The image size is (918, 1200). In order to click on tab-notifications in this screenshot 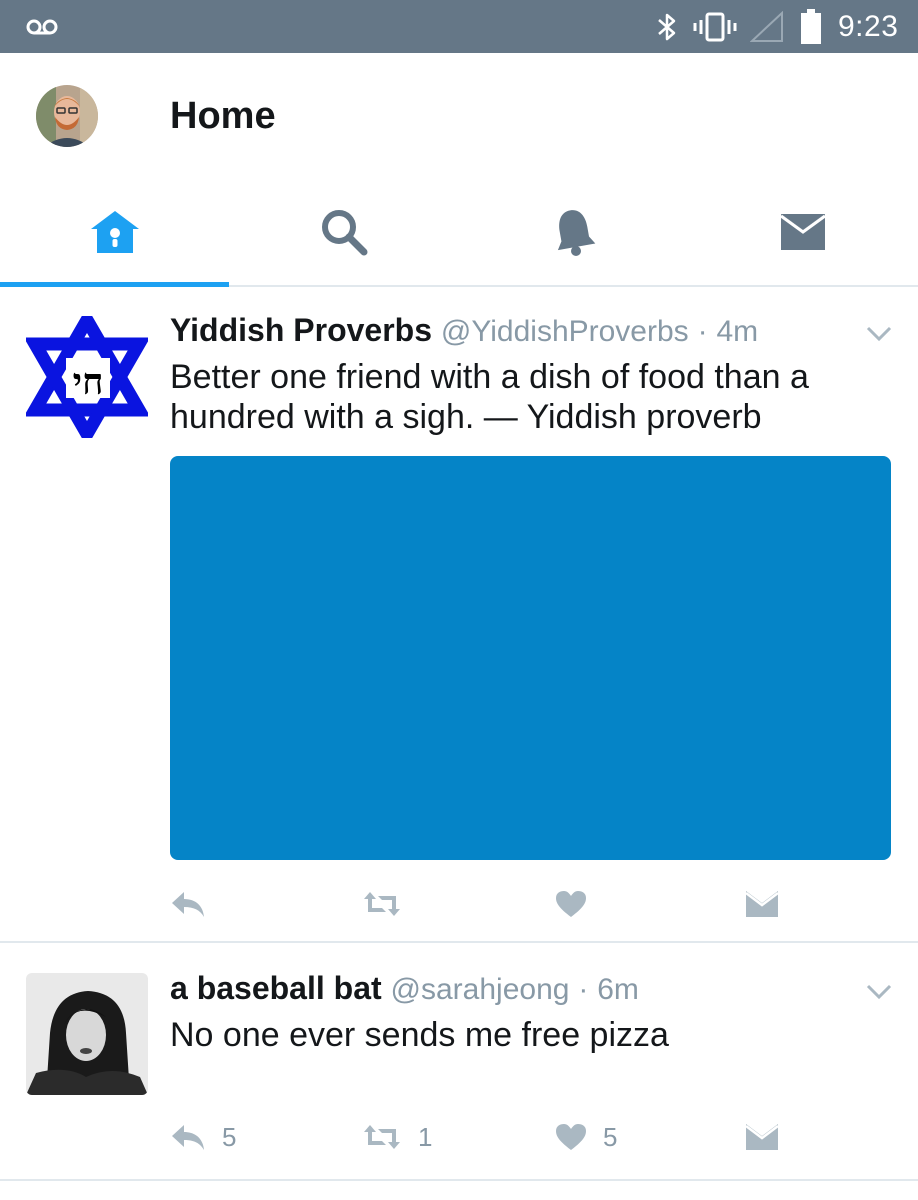, I will do `click(573, 234)`.